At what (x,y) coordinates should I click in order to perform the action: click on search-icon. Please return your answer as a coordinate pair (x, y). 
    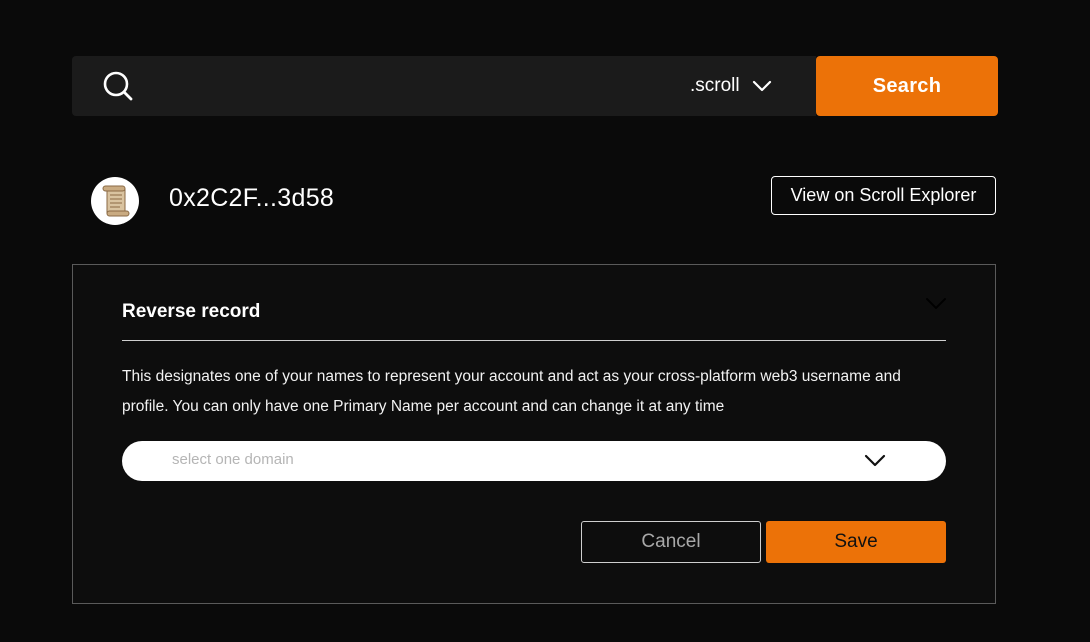
    Looking at the image, I should click on (118, 86).